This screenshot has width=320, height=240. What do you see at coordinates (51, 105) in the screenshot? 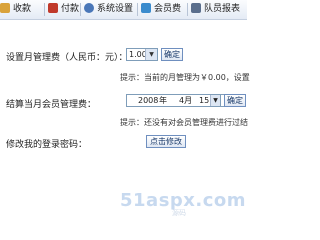
I see `settle-fee-label: 结算当月会员管理费：` at bounding box center [51, 105].